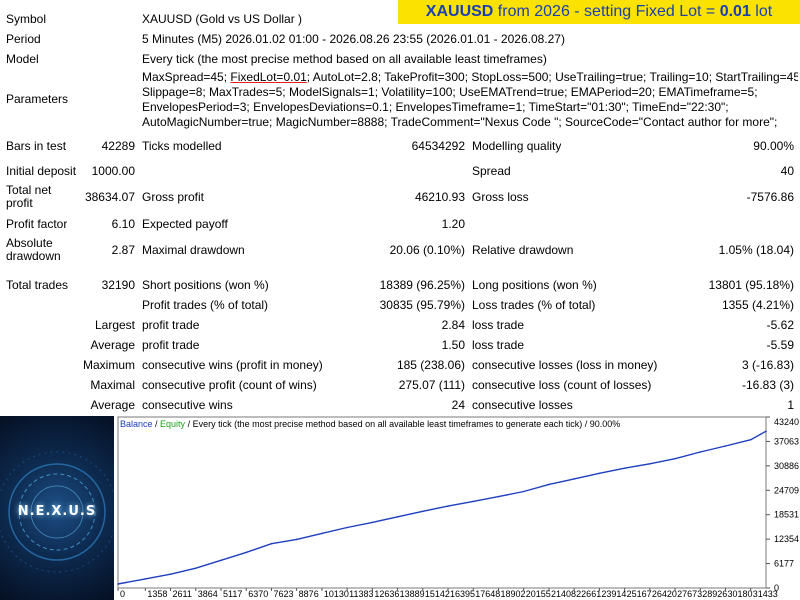 This screenshot has height=600, width=800. Describe the element at coordinates (431, 385) in the screenshot. I see `detail-value-1: 275.07 (111)` at that location.